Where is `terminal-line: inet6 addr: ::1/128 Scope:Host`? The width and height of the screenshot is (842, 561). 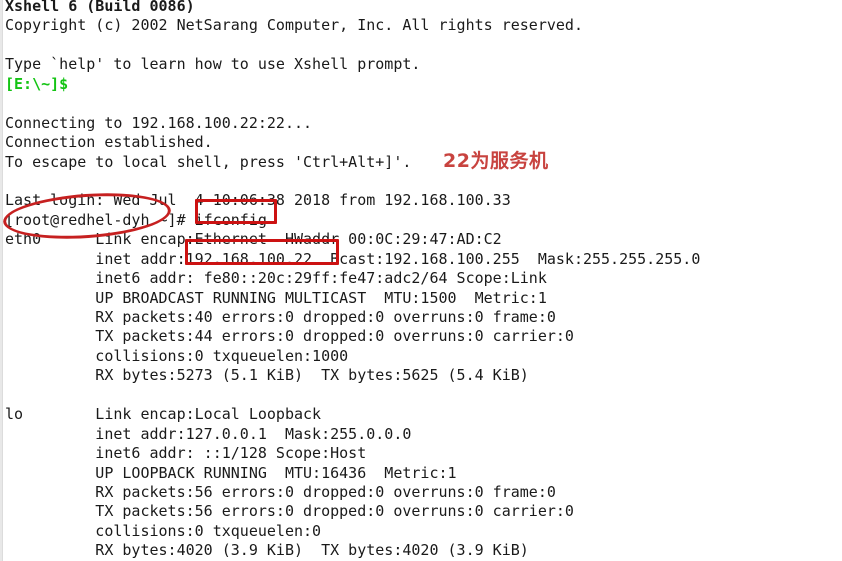
terminal-line: inet6 addr: ::1/128 Scope:Host is located at coordinates (186, 453).